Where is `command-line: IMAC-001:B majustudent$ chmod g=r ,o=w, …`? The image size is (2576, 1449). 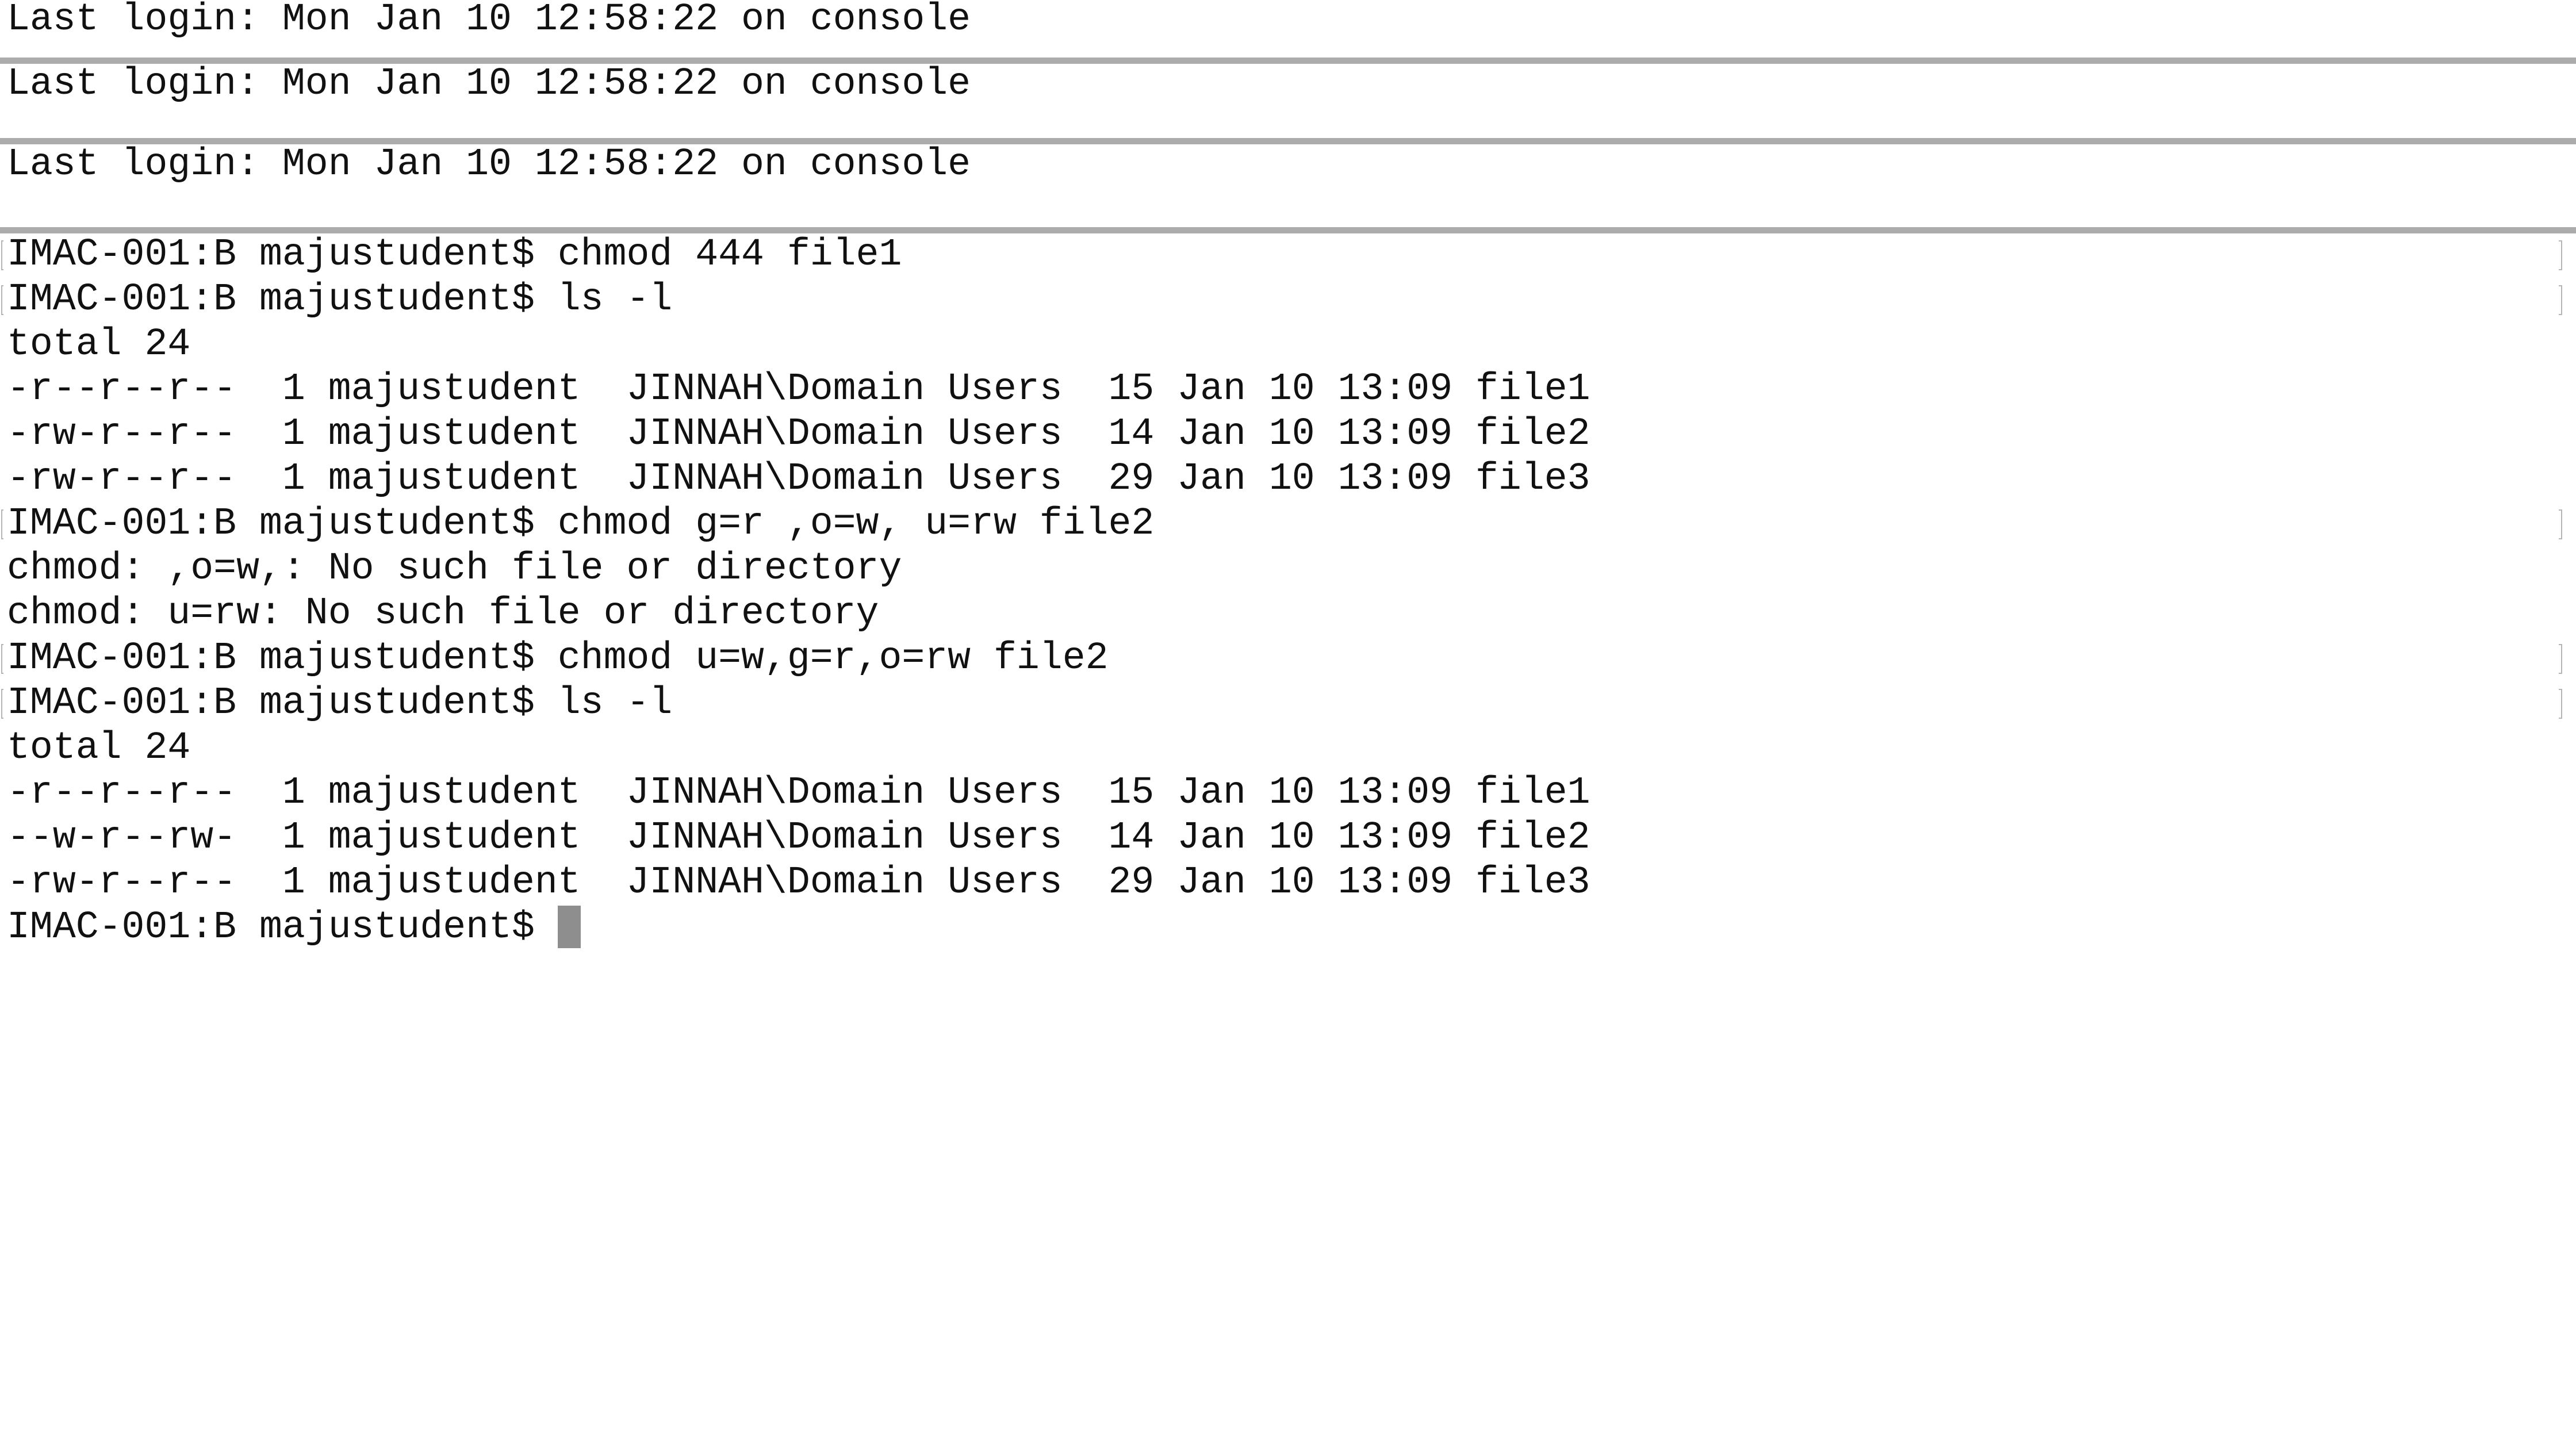
command-line: IMAC-001:B majustudent$ chmod g=r ,o=w, … is located at coordinates (1288, 523).